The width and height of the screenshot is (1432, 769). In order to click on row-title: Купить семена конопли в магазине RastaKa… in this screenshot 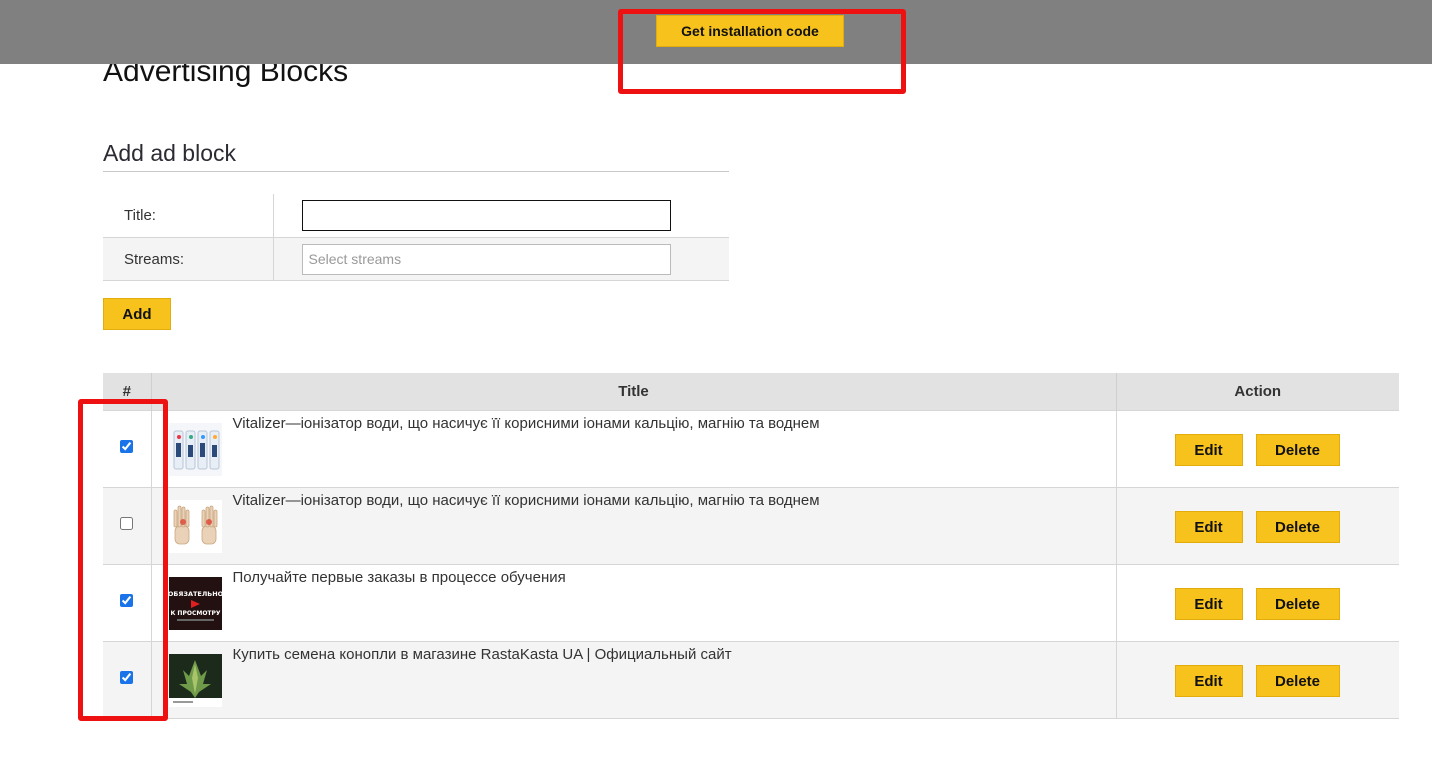, I will do `click(482, 654)`.